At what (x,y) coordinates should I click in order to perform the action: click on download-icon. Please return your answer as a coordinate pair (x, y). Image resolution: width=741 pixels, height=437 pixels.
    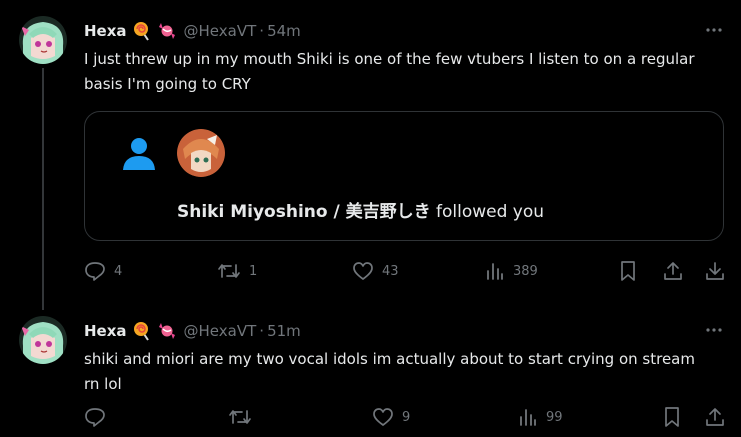
    Looking at the image, I should click on (715, 271).